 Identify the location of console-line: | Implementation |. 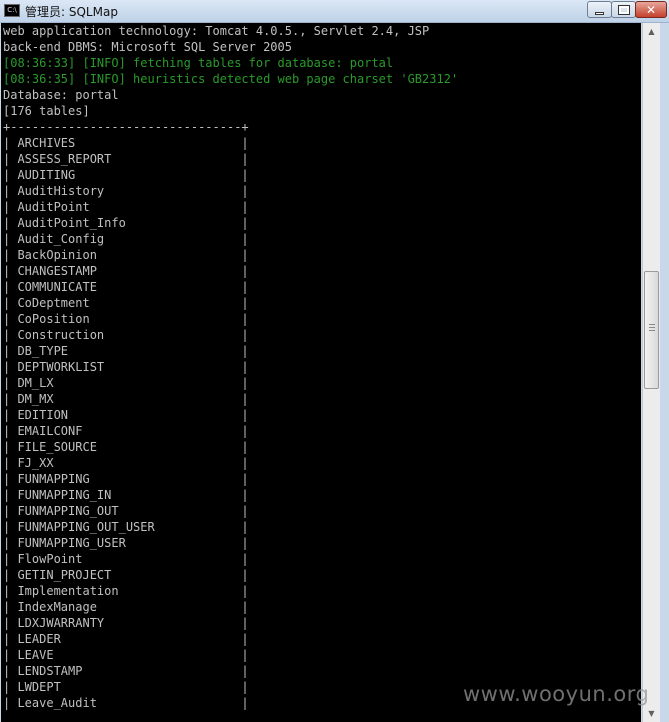
(126, 591).